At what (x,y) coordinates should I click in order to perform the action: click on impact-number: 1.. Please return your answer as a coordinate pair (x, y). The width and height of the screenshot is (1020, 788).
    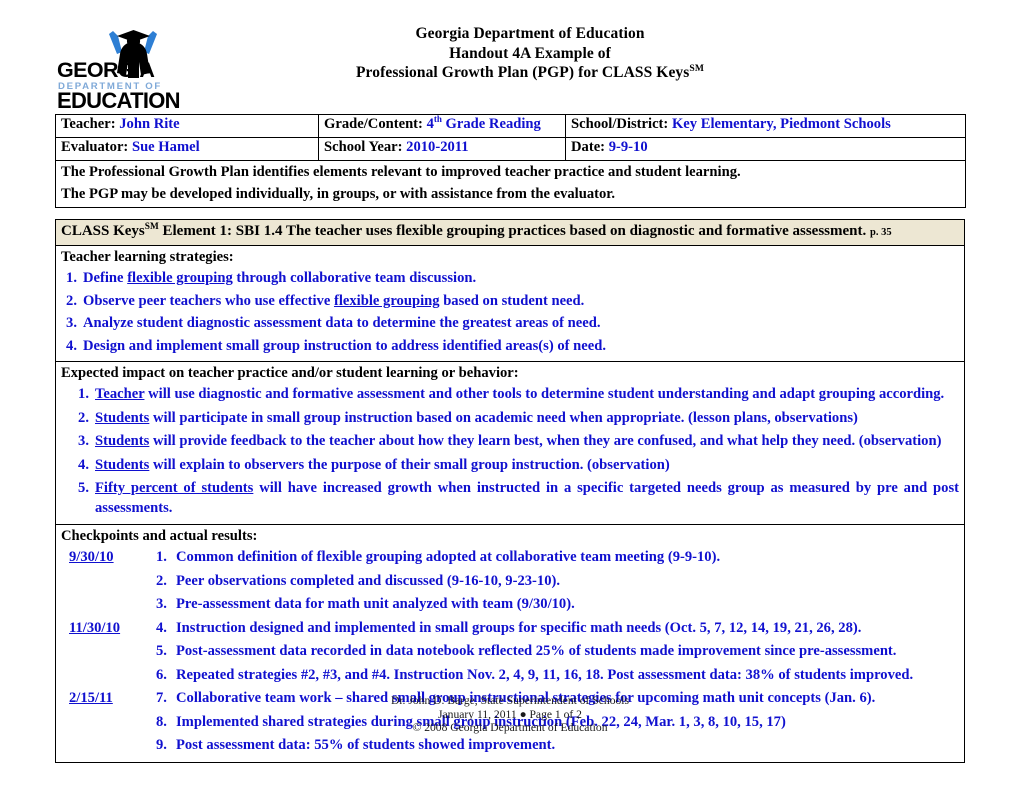
    Looking at the image, I should click on (83, 394).